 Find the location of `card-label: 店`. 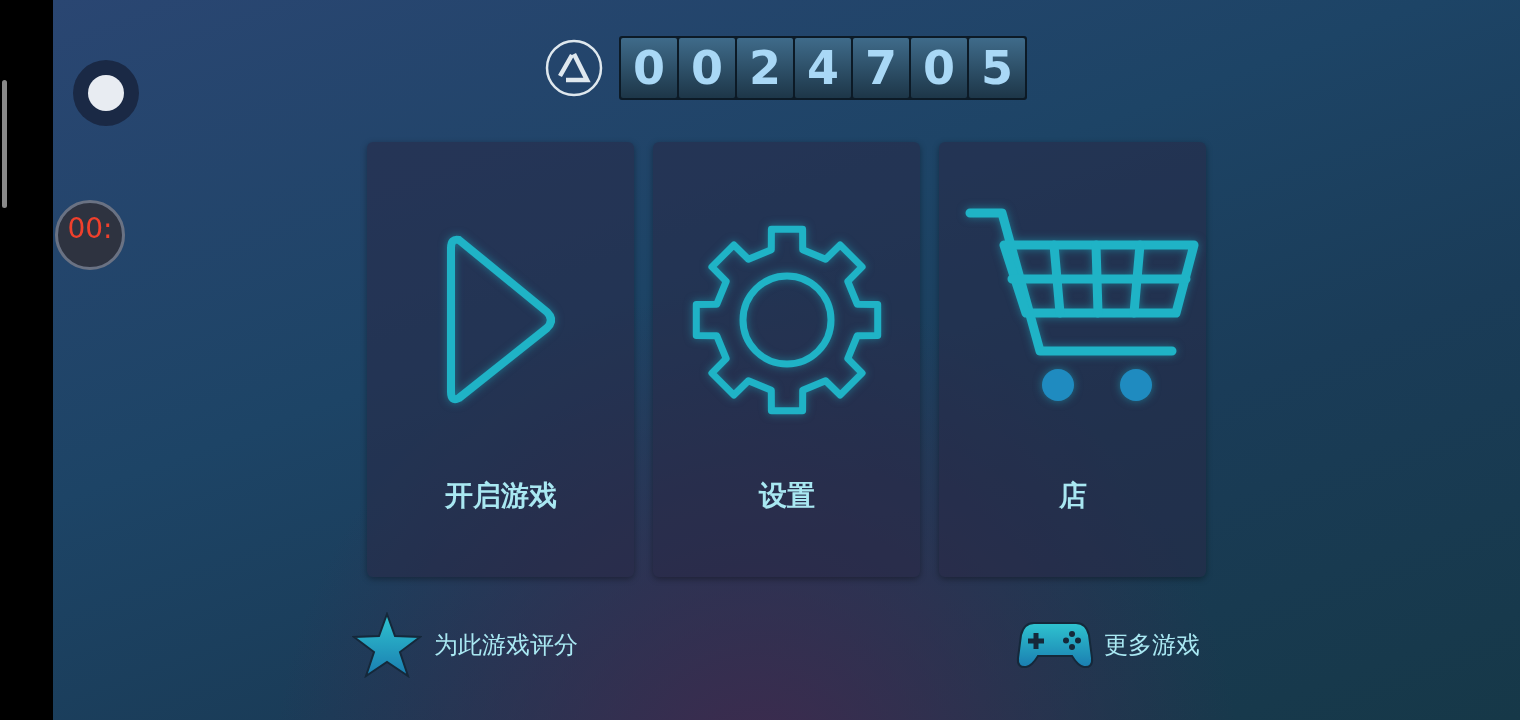

card-label: 店 is located at coordinates (1072, 496).